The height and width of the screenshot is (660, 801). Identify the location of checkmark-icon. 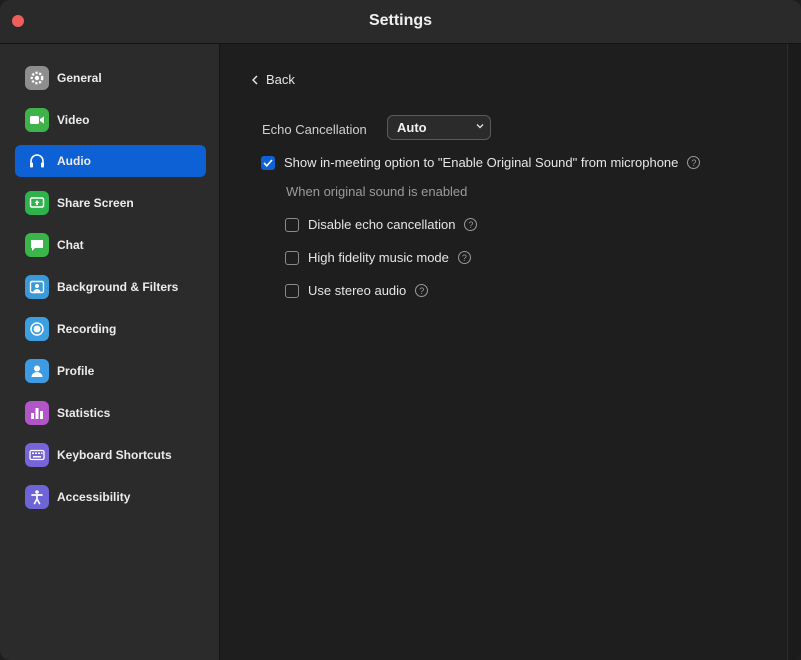
(268, 162).